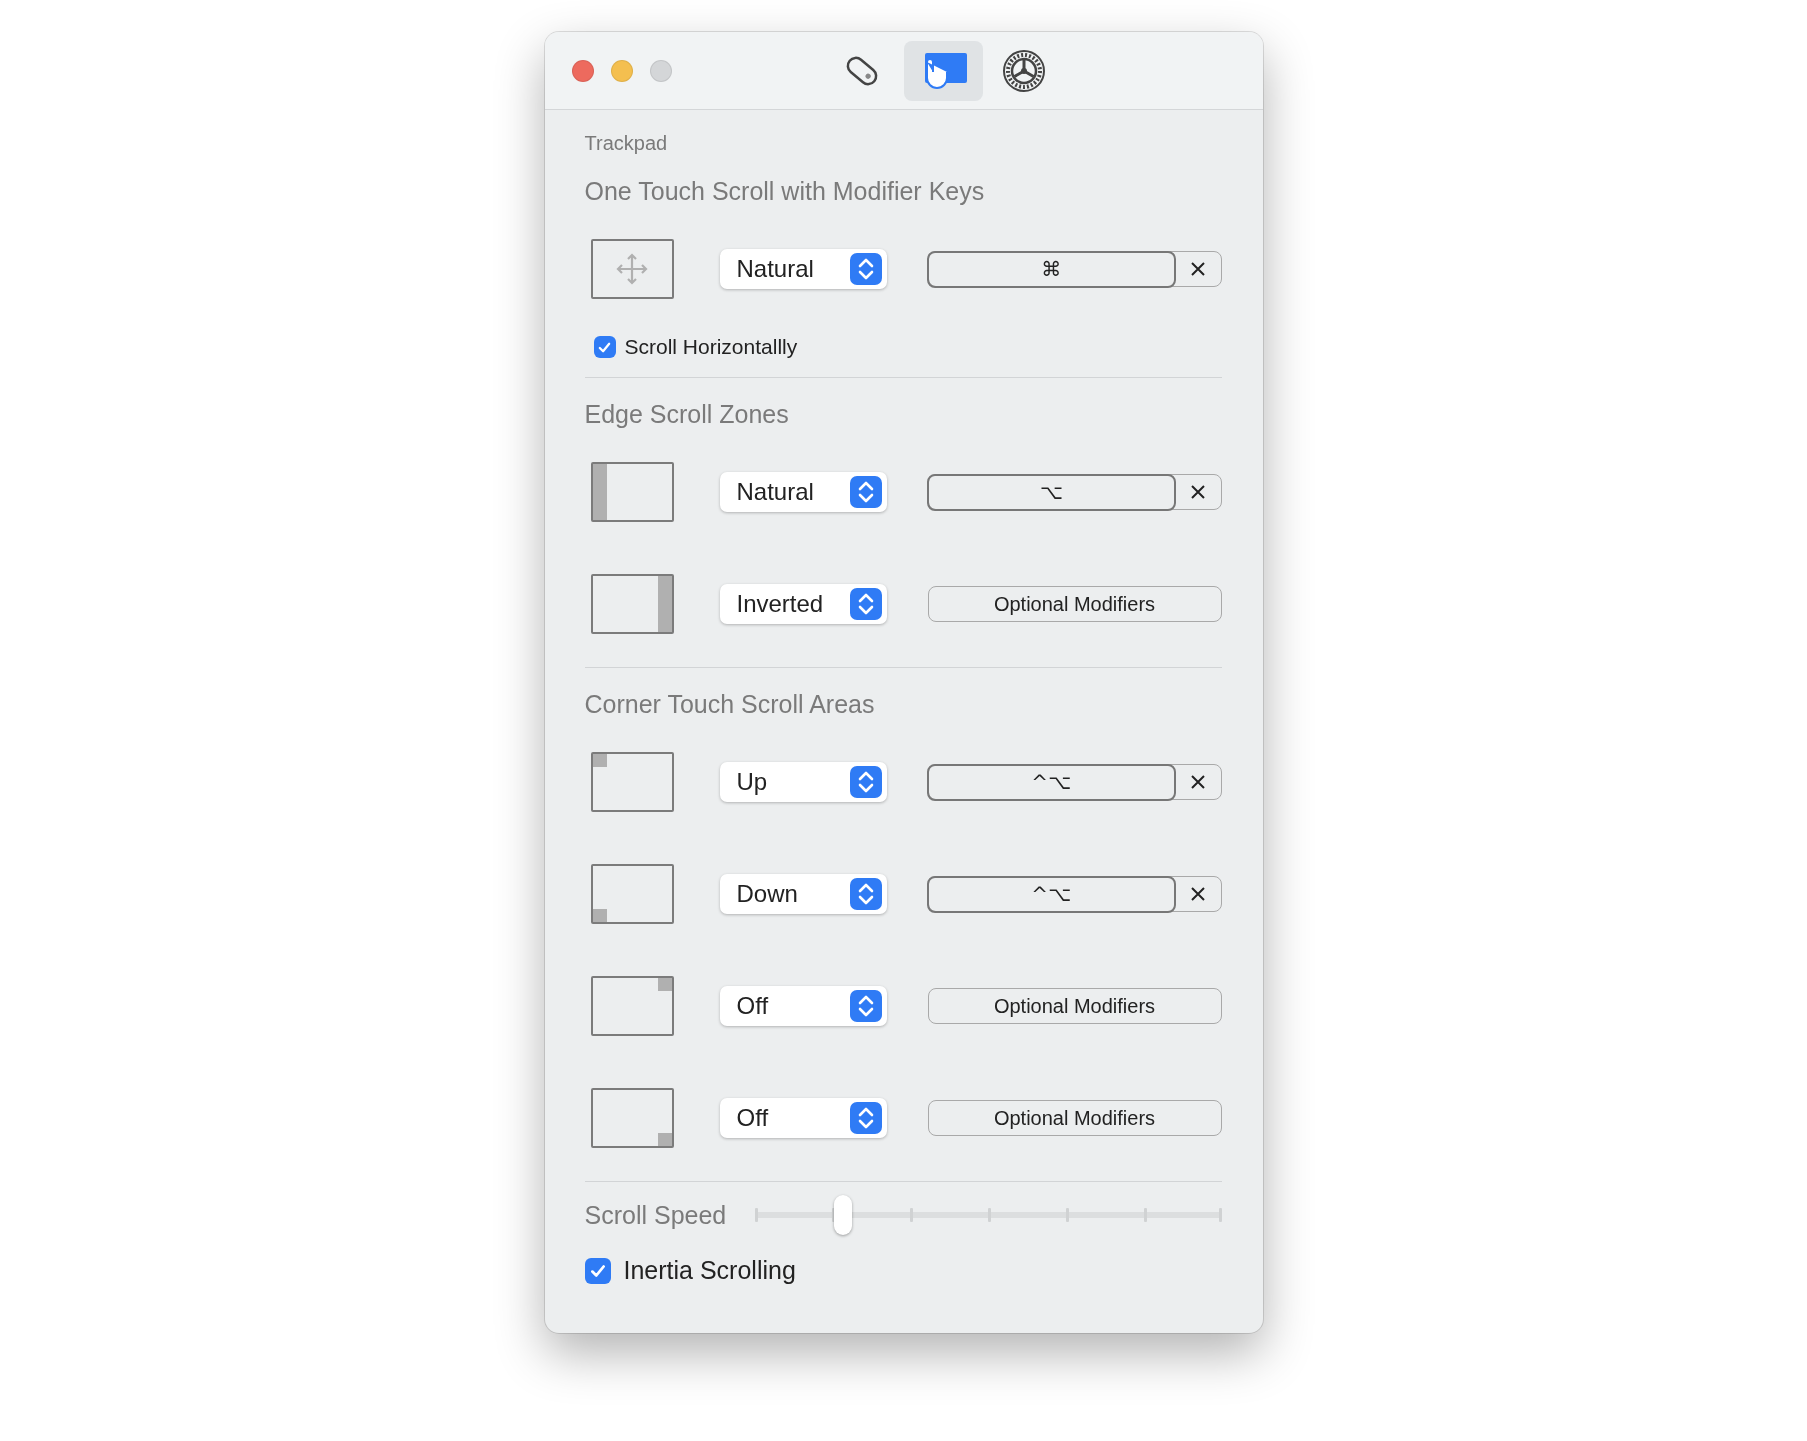 Image resolution: width=1807 pixels, height=1441 pixels. Describe the element at coordinates (988, 1215) in the screenshot. I see `speed-slider` at that location.